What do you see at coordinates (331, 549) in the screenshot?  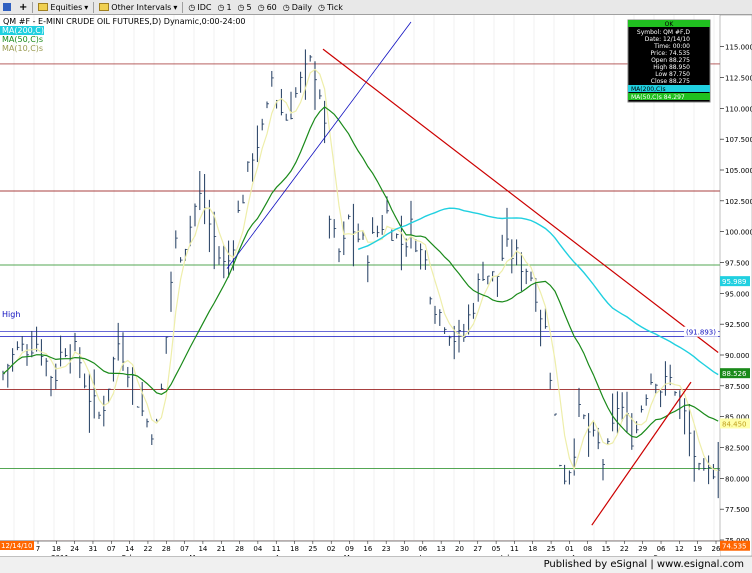 I see `x-tick-label: 02` at bounding box center [331, 549].